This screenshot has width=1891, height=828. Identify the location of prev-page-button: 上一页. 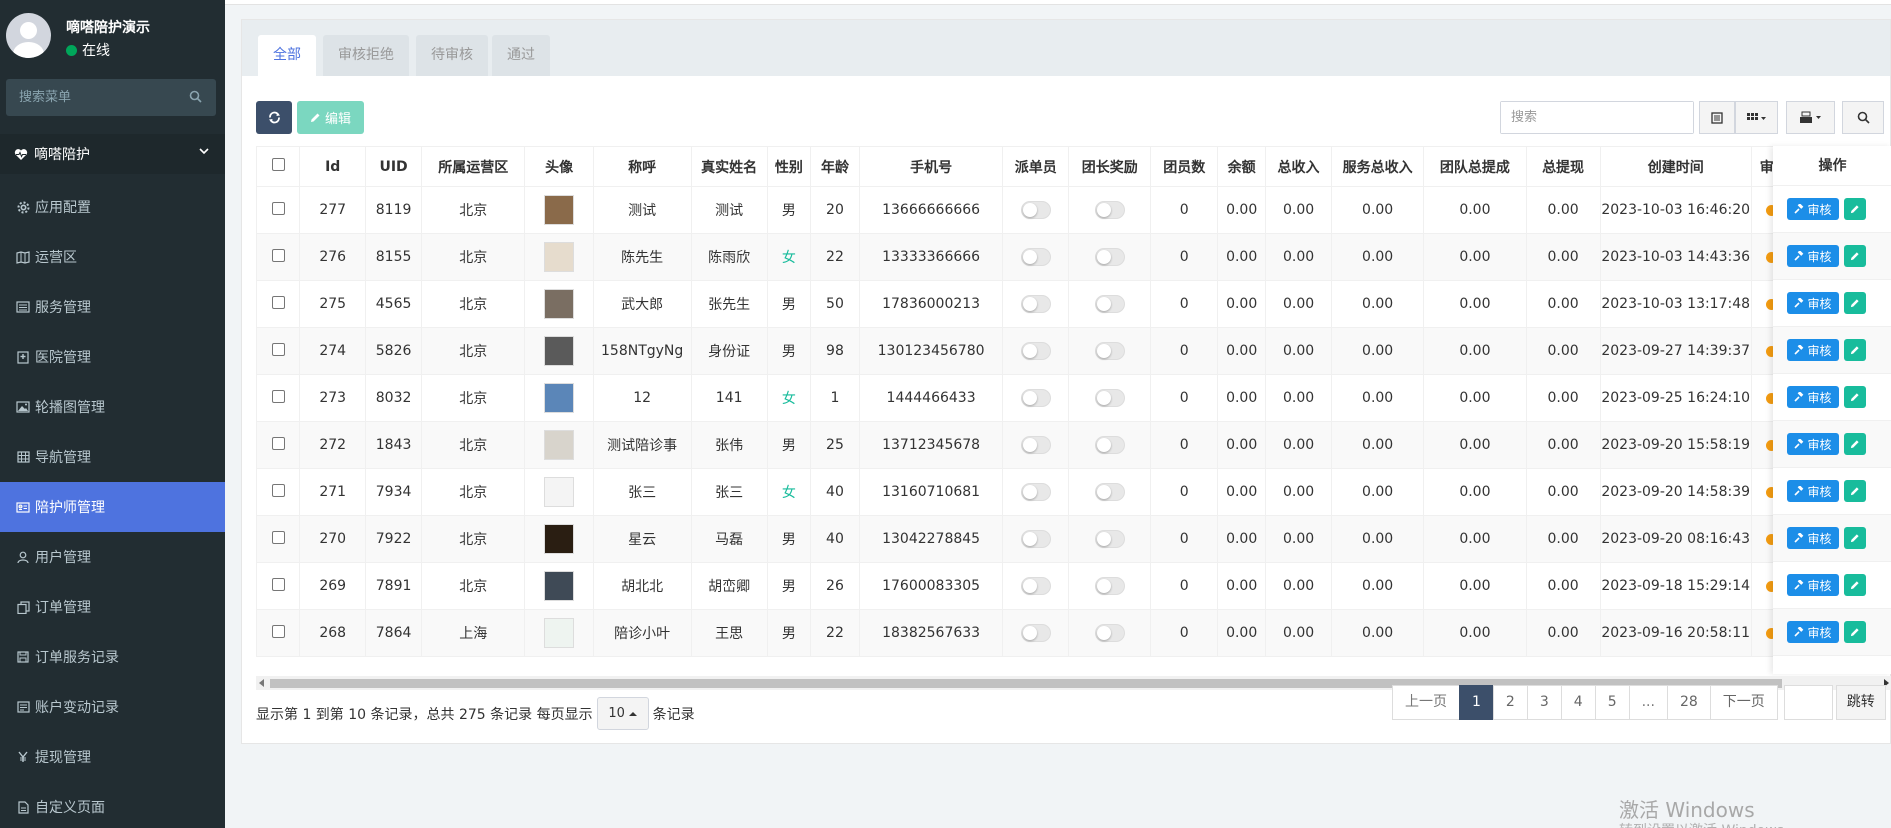
(1426, 702).